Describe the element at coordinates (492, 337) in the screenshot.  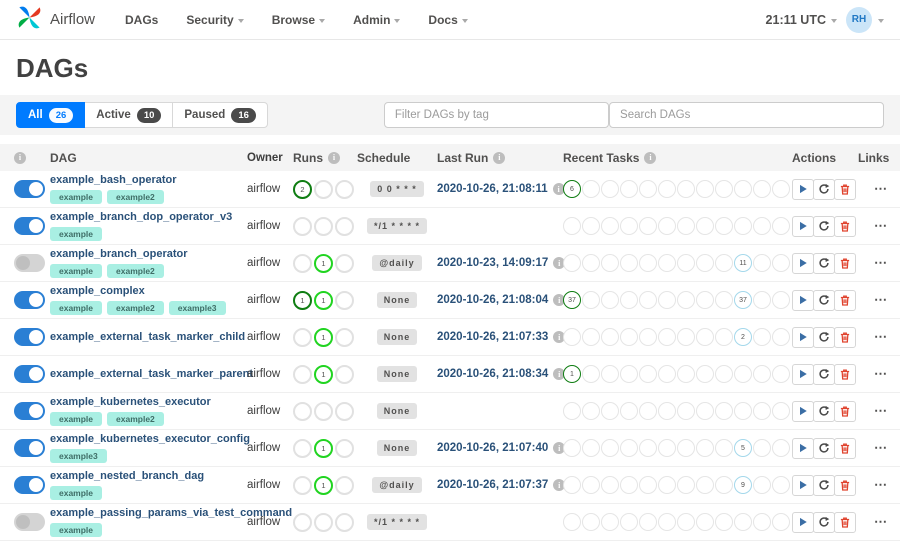
I see `last-run-link: 2020-10-26, 21:07:33` at that location.